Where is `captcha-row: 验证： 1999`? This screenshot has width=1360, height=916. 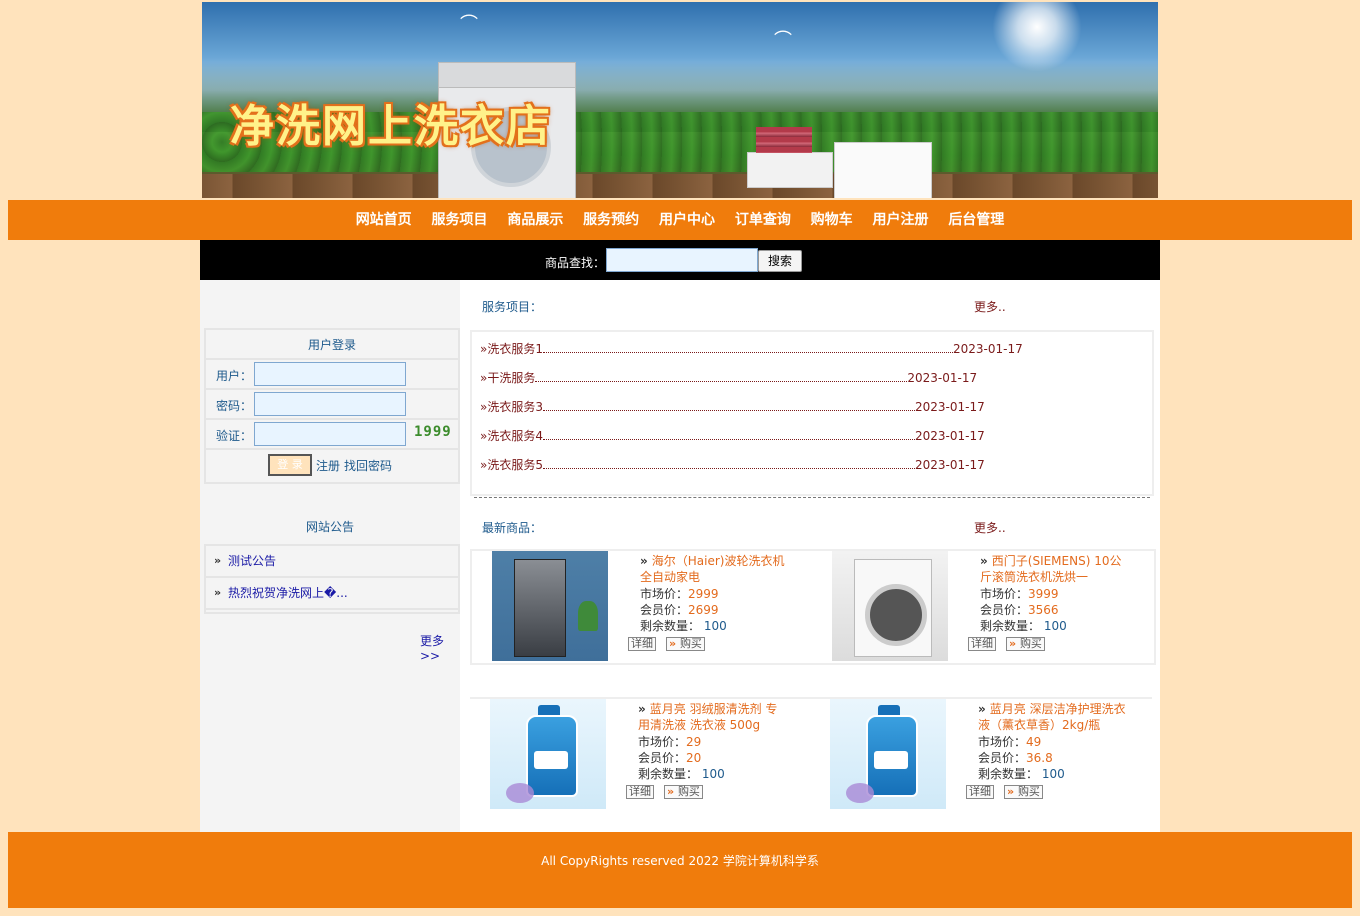 captcha-row: 验证： 1999 is located at coordinates (332, 435).